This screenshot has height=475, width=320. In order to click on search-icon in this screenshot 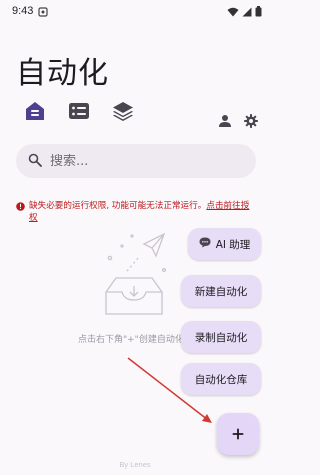, I will do `click(35, 161)`.